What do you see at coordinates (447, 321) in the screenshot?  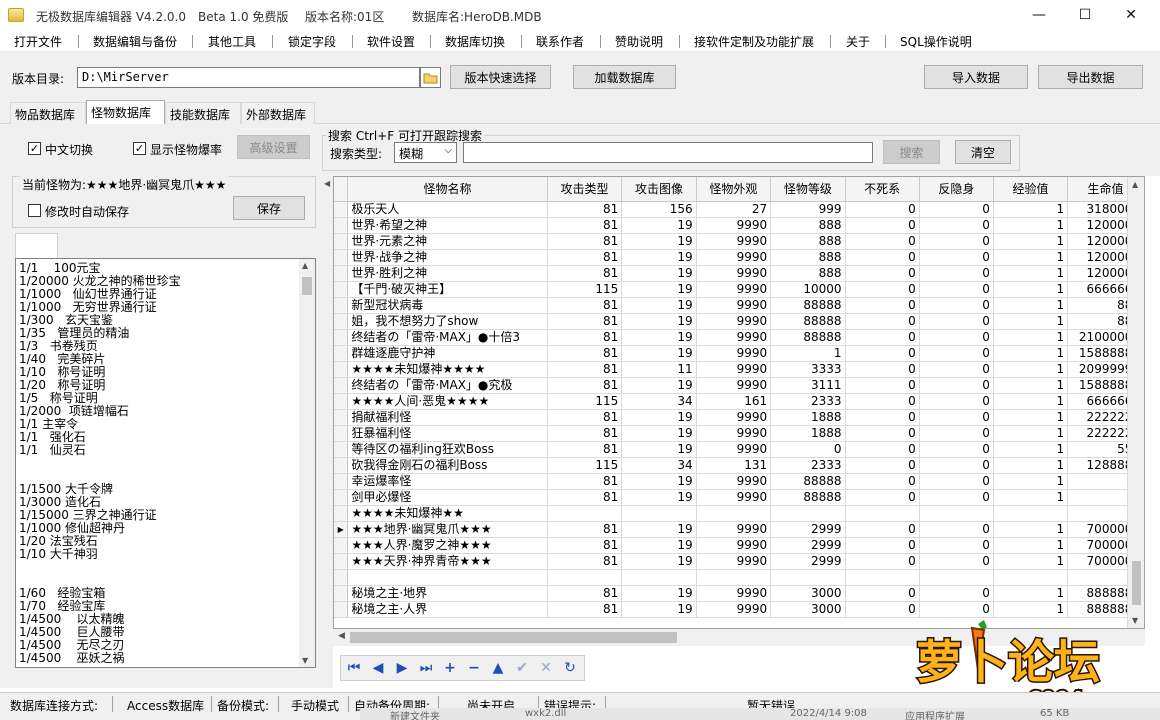 I see `monster-name-cell: 姐，我不想努力了show` at bounding box center [447, 321].